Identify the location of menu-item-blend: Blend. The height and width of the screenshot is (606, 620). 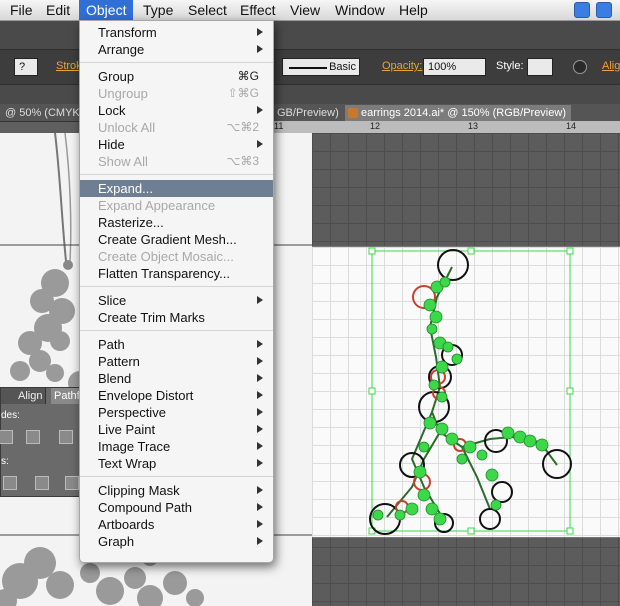
(176, 378).